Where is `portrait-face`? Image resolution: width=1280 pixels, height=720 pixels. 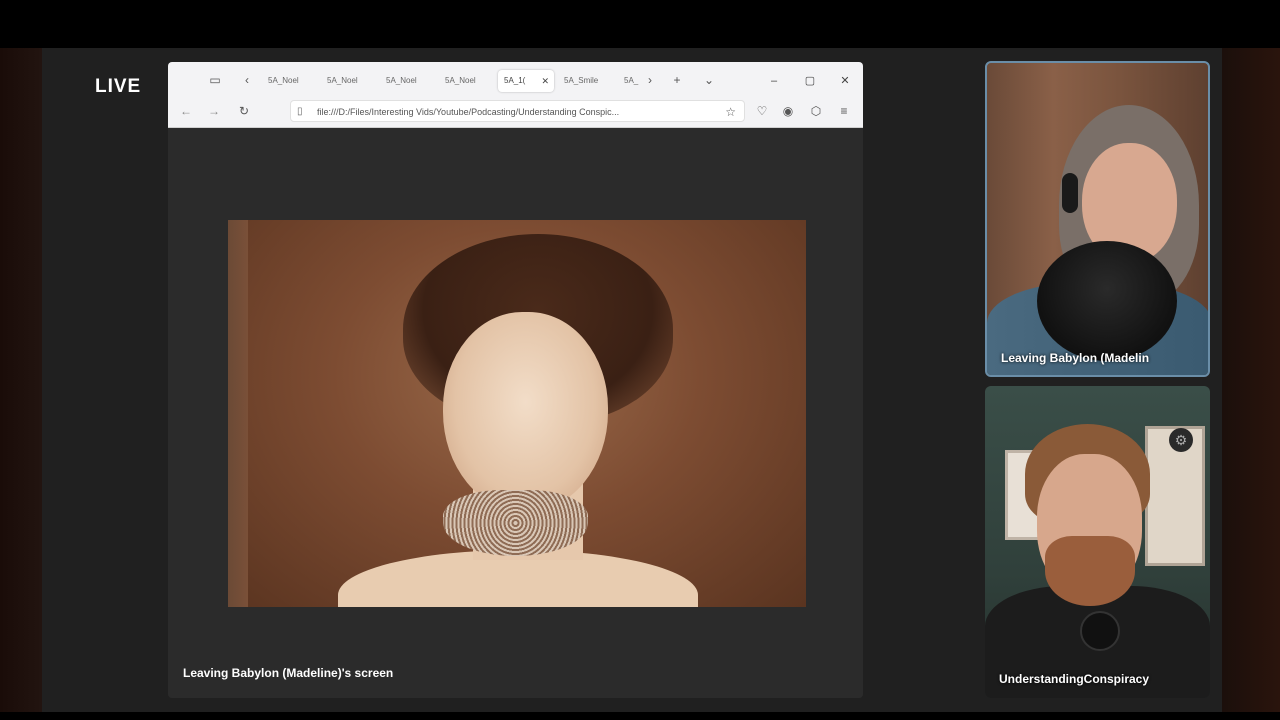 portrait-face is located at coordinates (525, 412).